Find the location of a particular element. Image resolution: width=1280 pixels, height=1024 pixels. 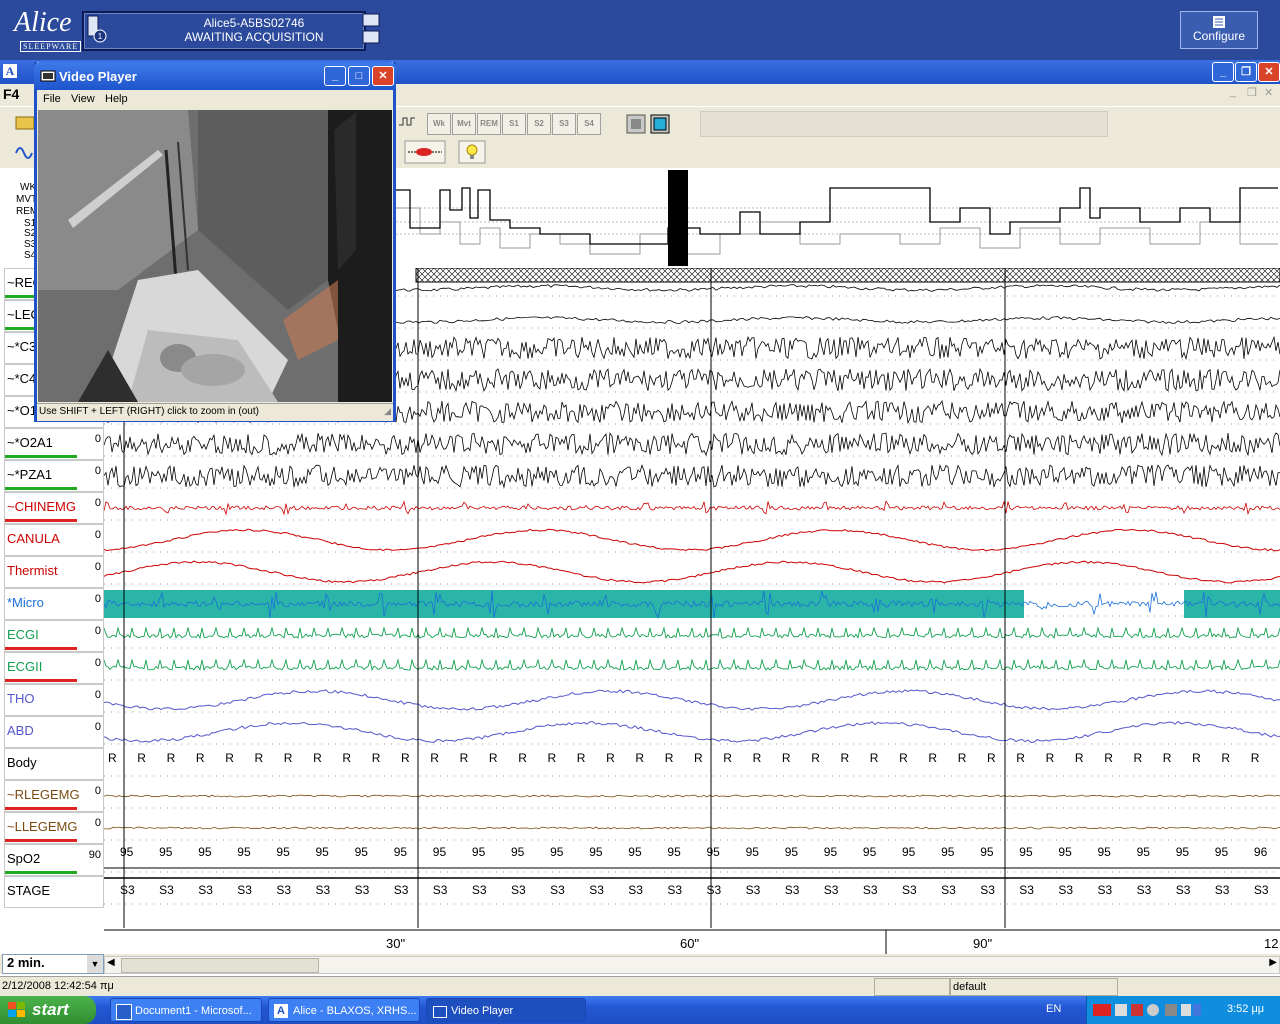

artifact-band is located at coordinates (847, 275).